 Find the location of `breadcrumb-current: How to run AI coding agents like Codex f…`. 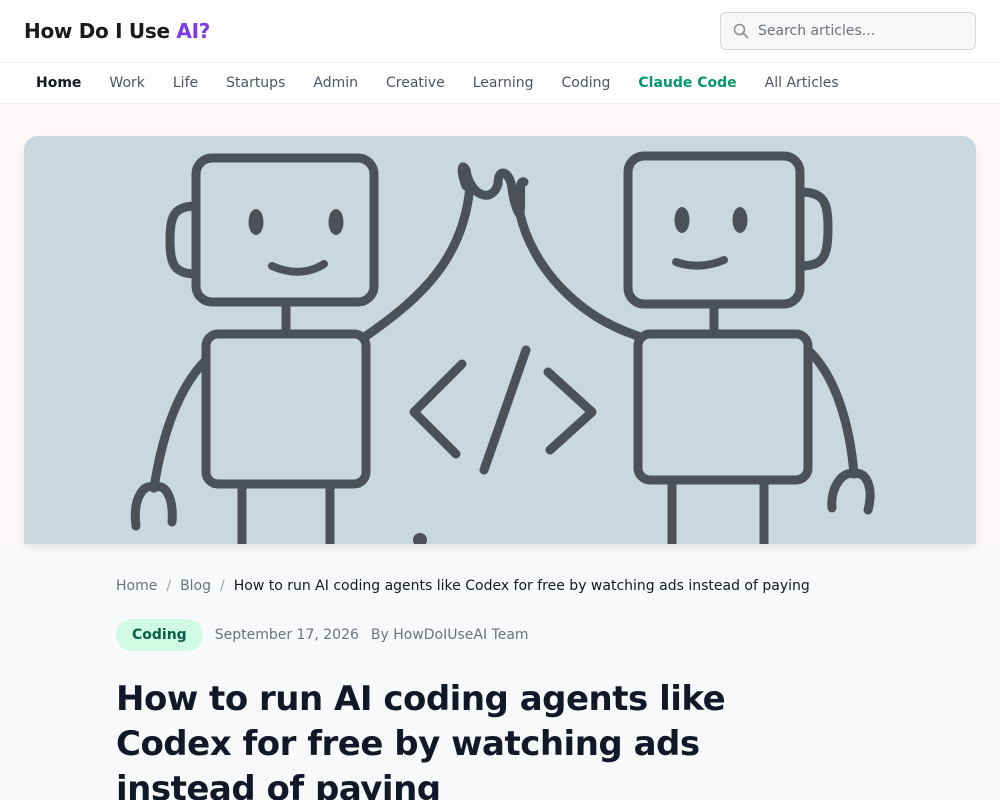

breadcrumb-current: How to run AI coding agents like Codex f… is located at coordinates (521, 586).